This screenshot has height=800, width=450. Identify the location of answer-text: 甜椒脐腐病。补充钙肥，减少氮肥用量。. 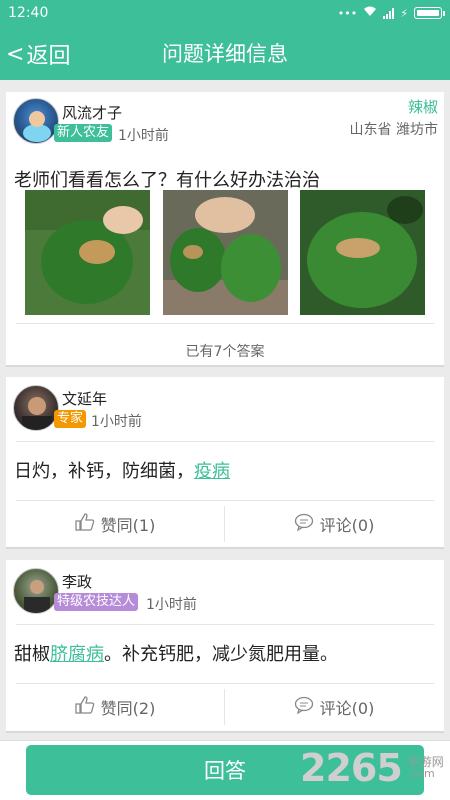
(176, 653).